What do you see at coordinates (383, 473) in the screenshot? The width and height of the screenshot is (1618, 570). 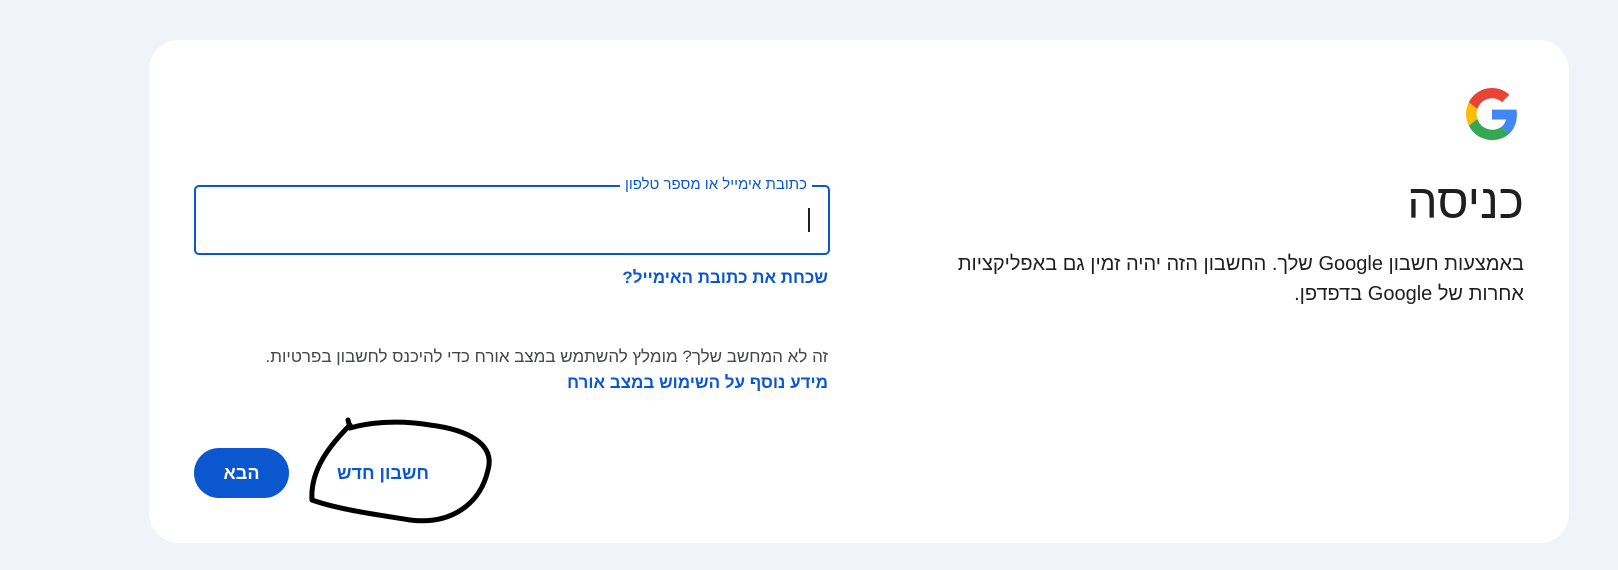 I see `create-account-button: חשבון חדש` at bounding box center [383, 473].